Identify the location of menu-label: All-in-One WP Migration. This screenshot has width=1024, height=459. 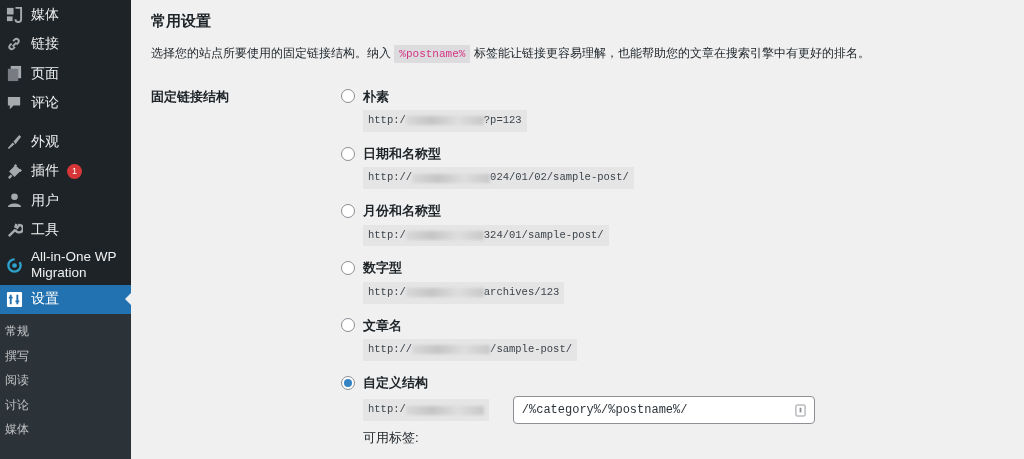
(74, 265).